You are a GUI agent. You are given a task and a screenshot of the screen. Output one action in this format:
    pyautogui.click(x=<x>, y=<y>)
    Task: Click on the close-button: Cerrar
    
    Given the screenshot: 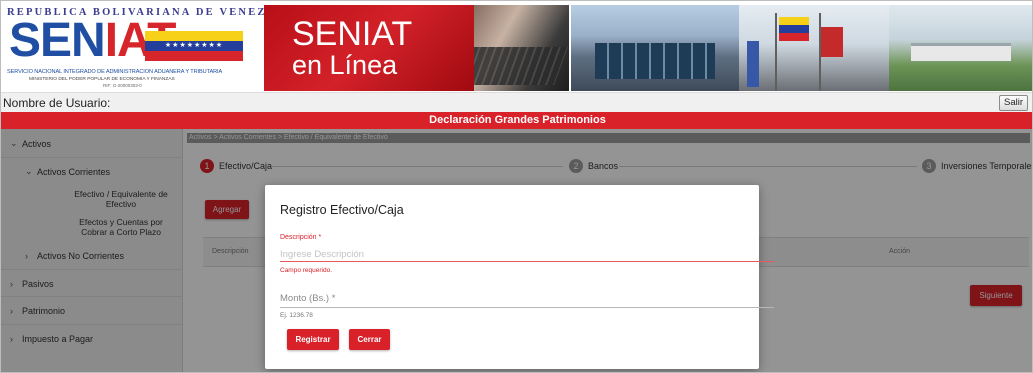 What is the action you would take?
    pyautogui.click(x=369, y=339)
    